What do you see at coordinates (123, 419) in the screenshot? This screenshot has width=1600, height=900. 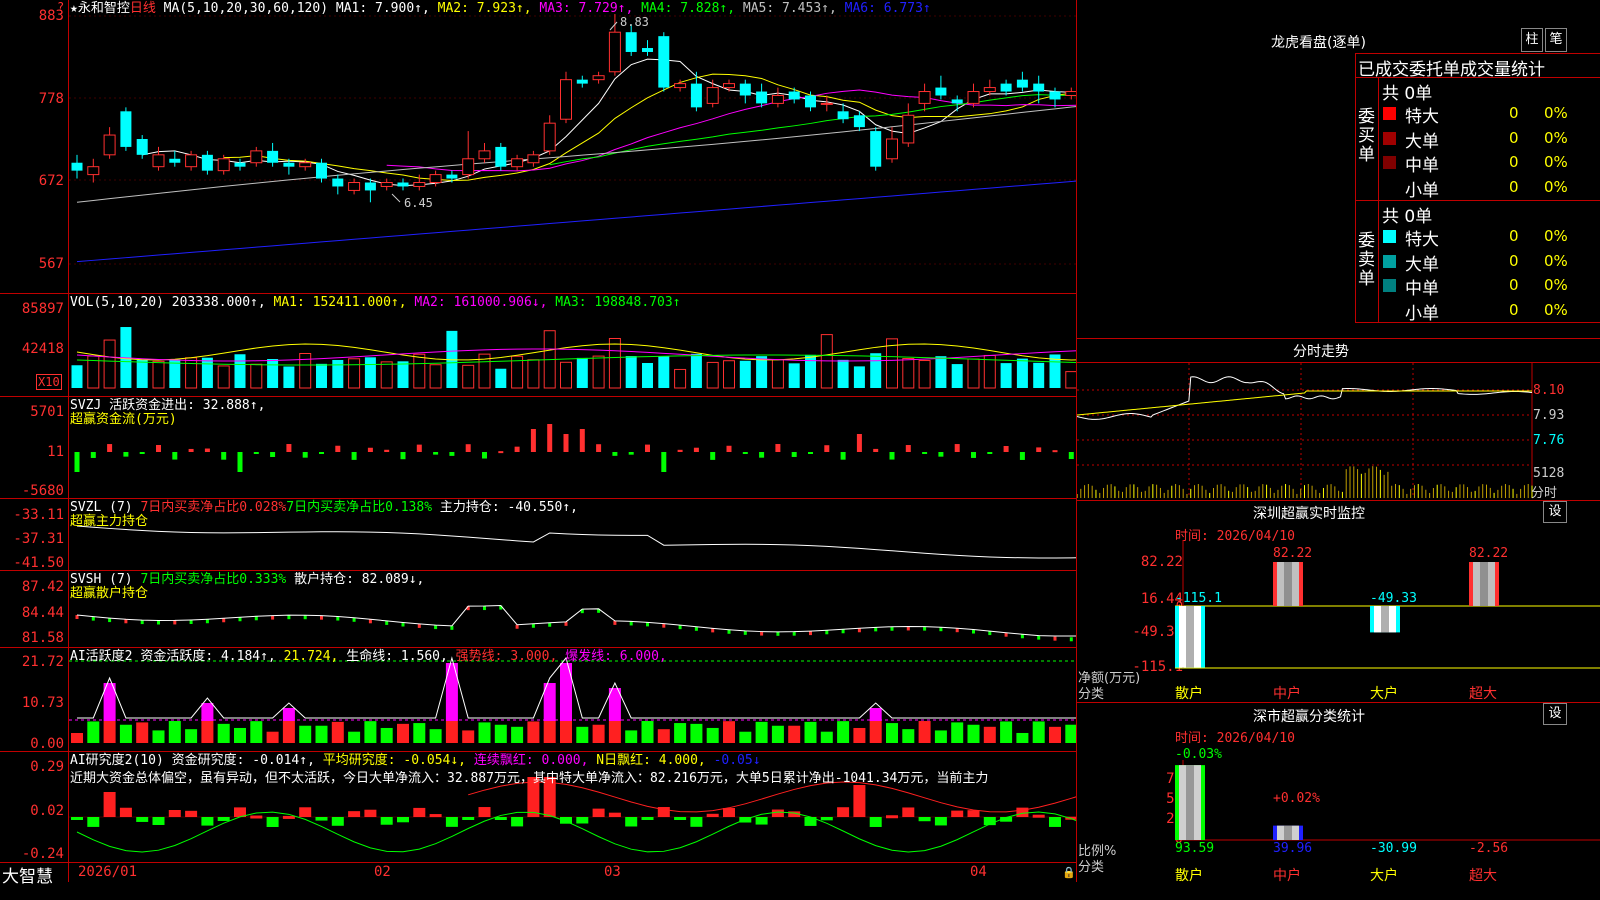 I see `svzj-sub: 超赢资金流(万元)` at bounding box center [123, 419].